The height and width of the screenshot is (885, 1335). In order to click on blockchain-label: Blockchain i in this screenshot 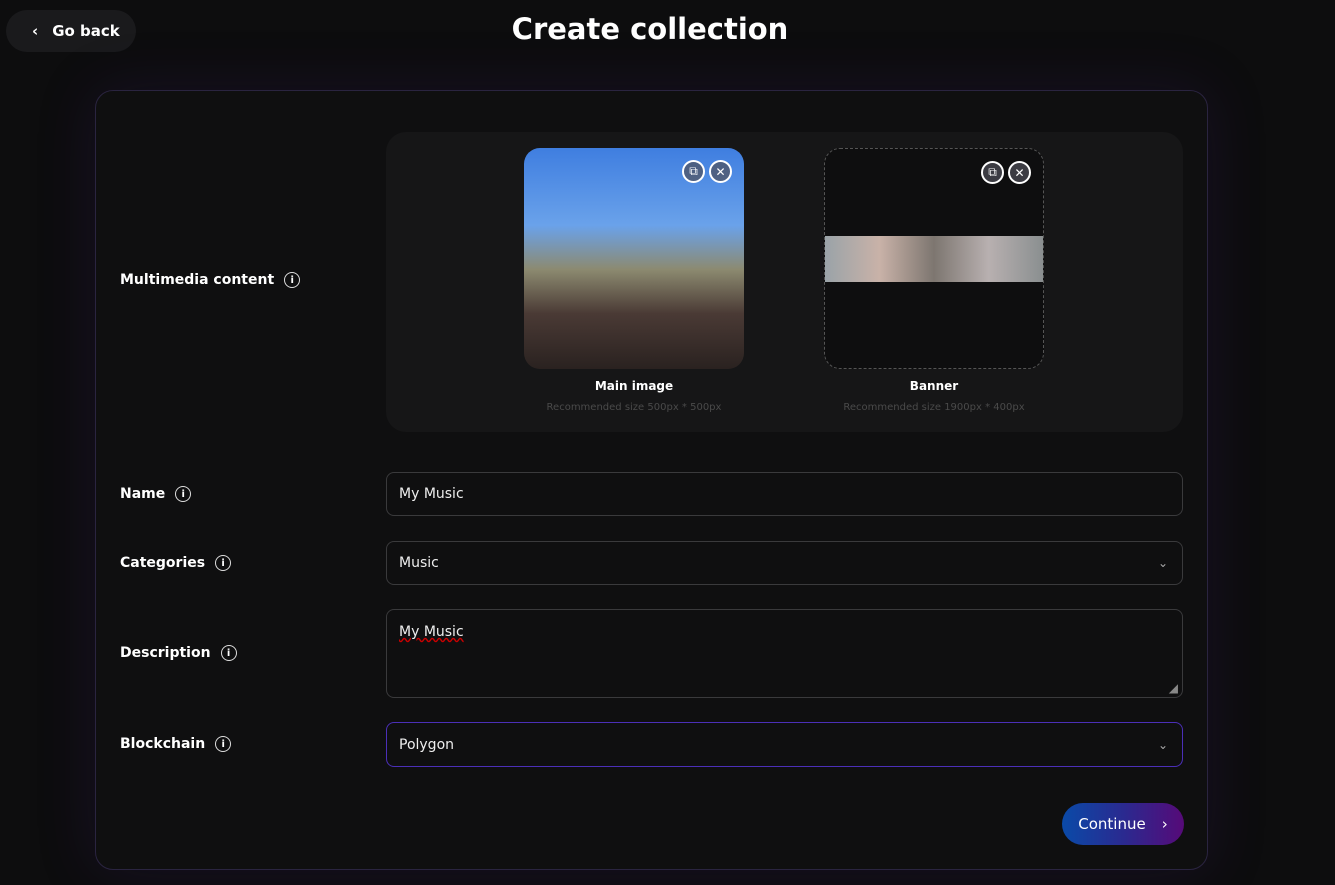, I will do `click(176, 744)`.